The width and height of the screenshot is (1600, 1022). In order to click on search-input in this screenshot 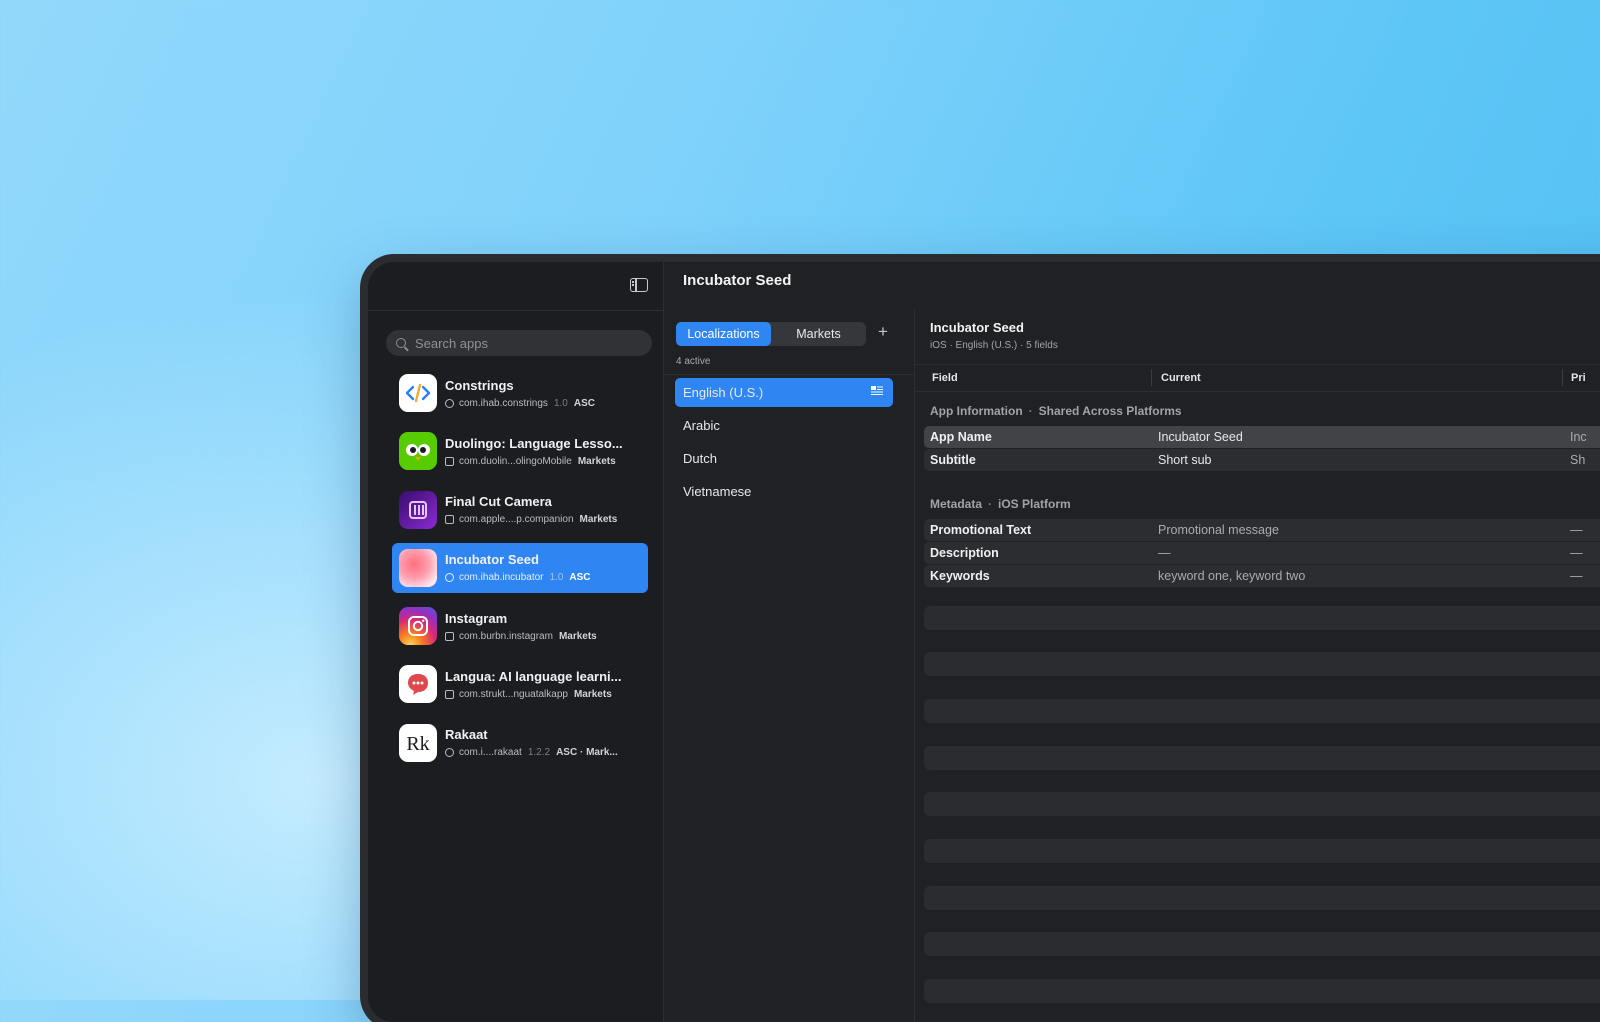, I will do `click(525, 343)`.